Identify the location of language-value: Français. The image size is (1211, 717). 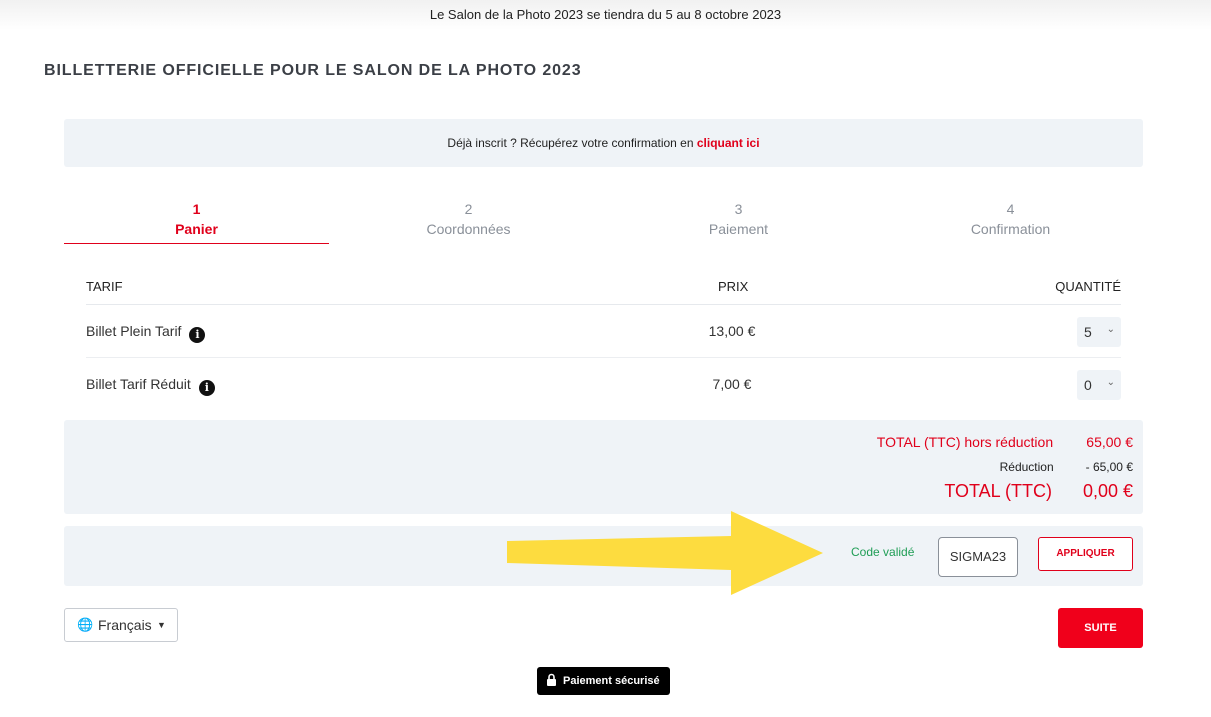
(125, 625).